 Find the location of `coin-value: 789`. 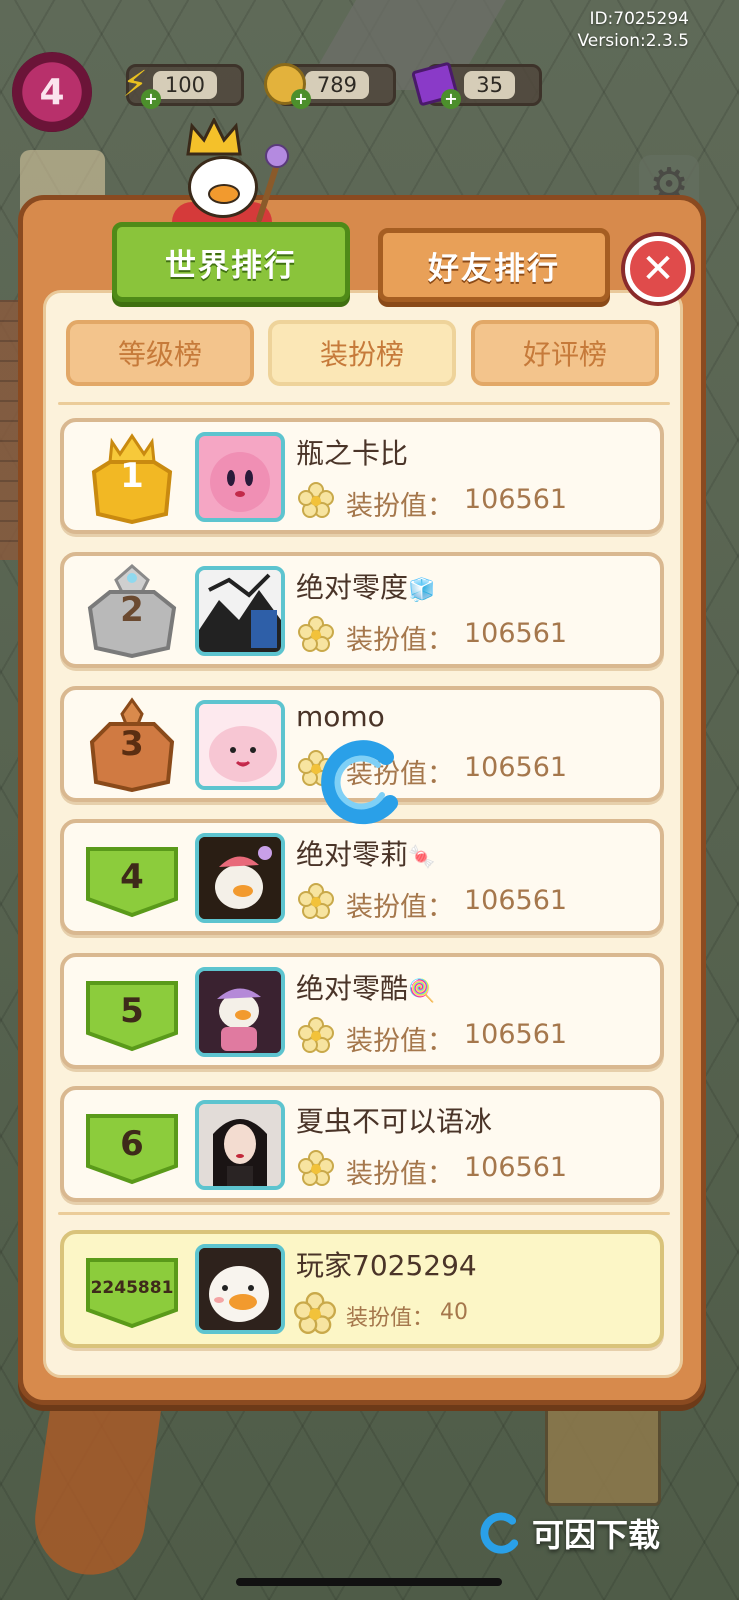

coin-value: 789 is located at coordinates (336, 85).